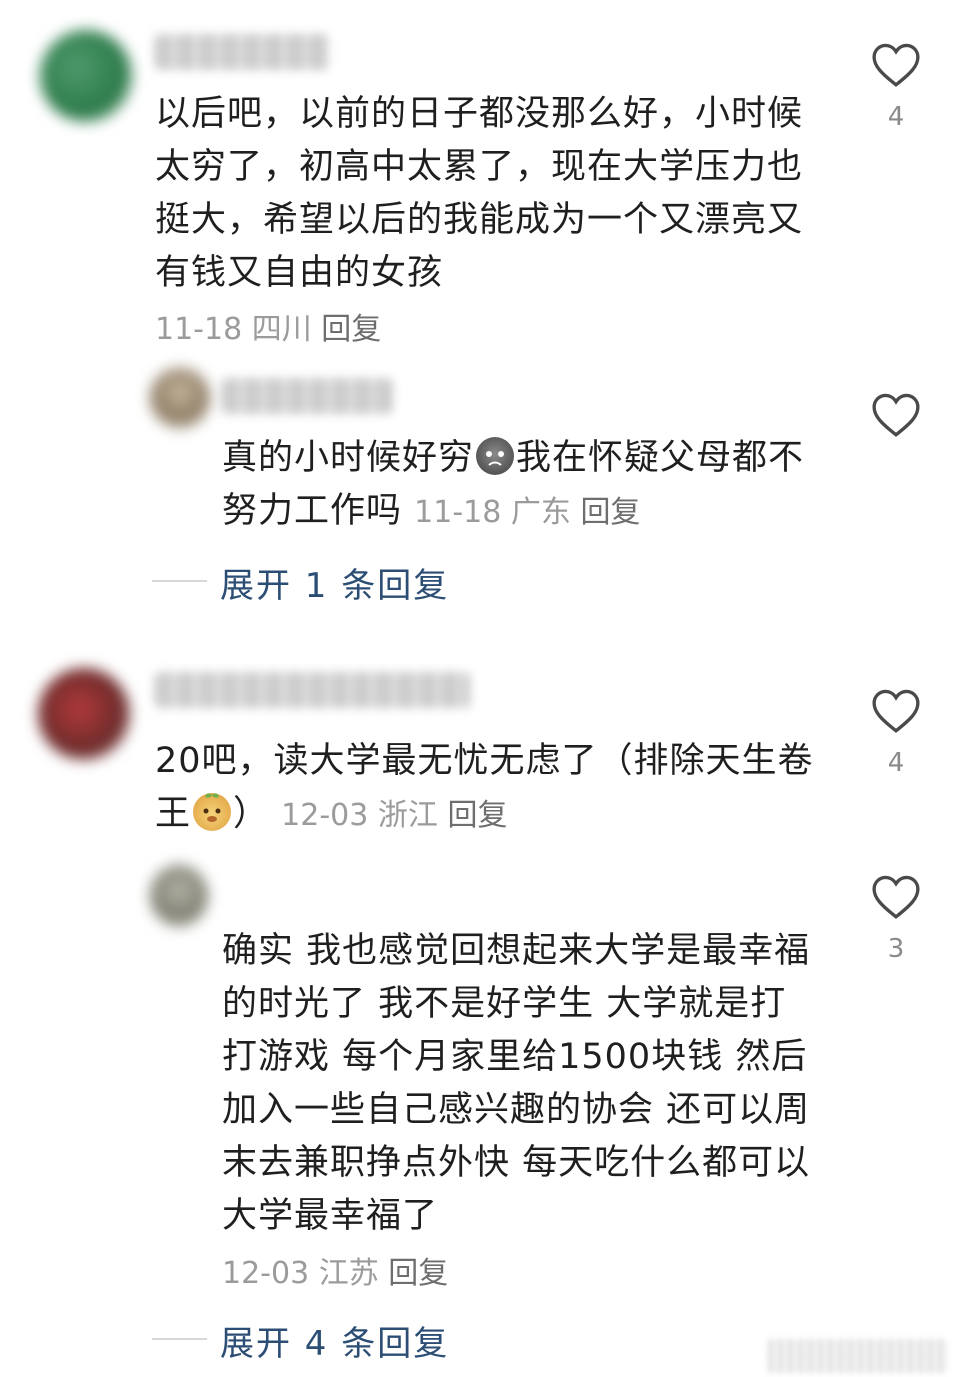 This screenshot has height=1377, width=960. Describe the element at coordinates (495, 456) in the screenshot. I see `sad-emoji-icon` at that location.